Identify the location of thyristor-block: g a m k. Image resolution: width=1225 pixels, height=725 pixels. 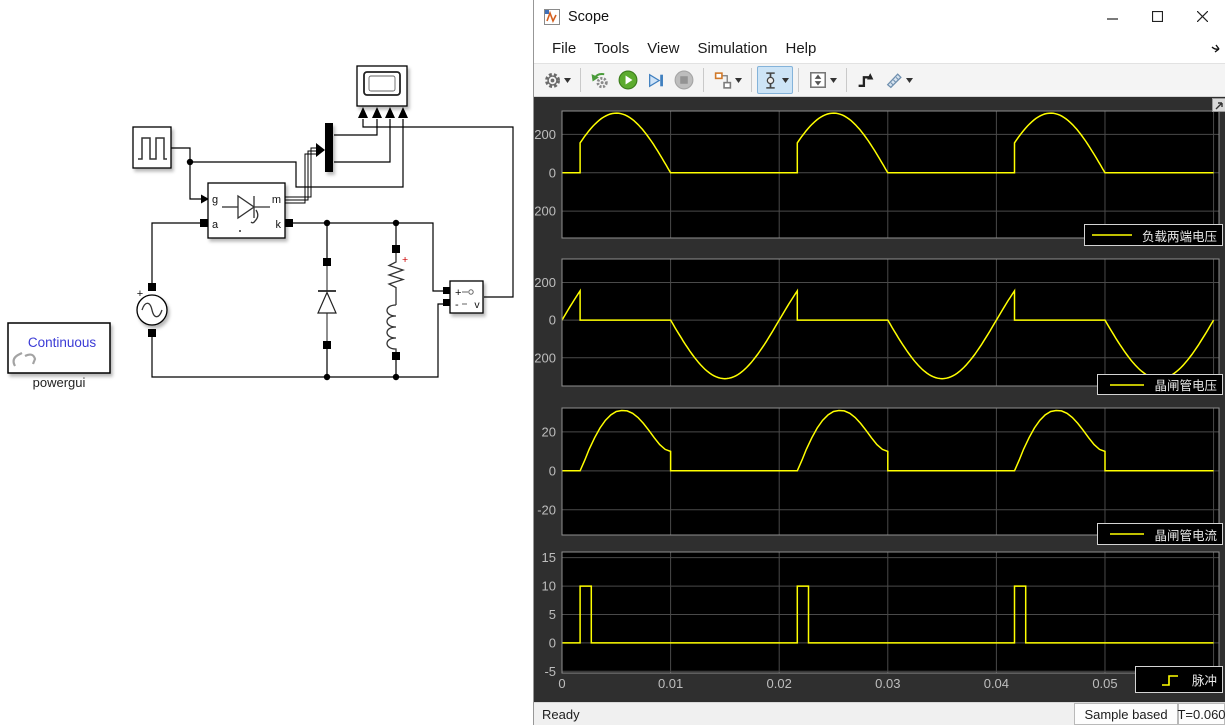
(246, 210).